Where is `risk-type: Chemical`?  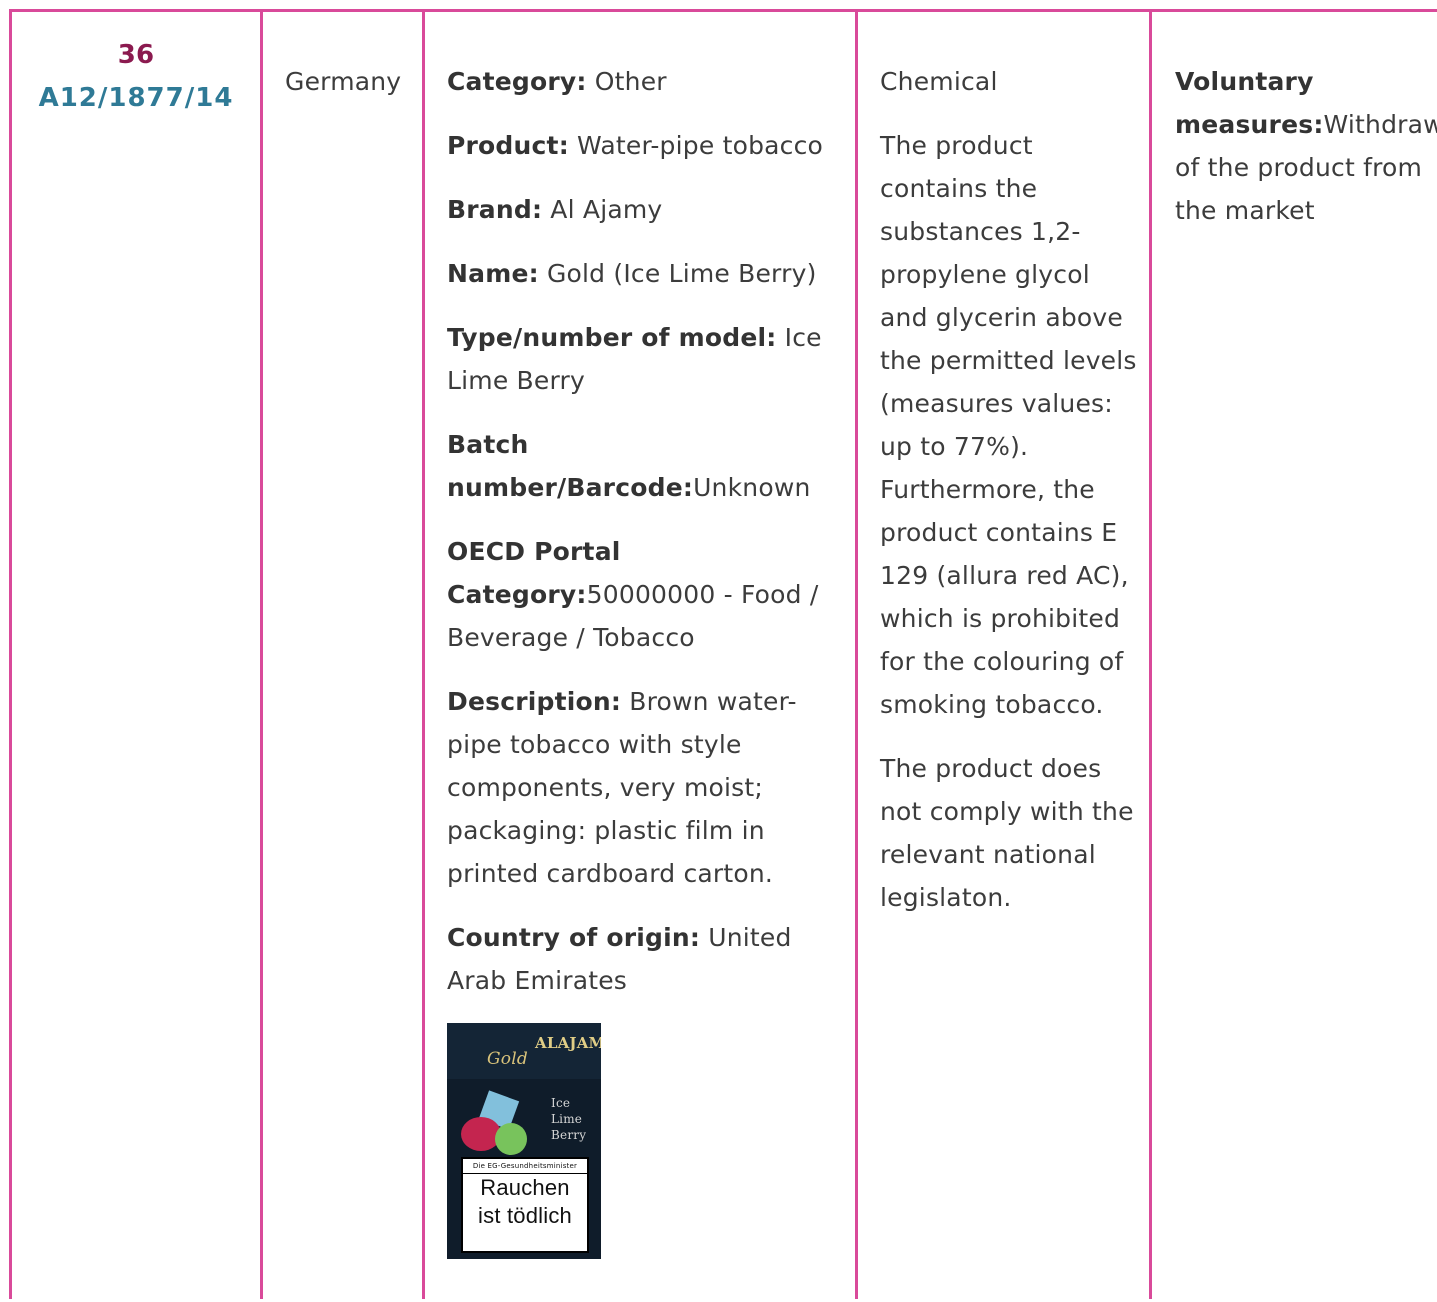 risk-type: Chemical is located at coordinates (939, 81).